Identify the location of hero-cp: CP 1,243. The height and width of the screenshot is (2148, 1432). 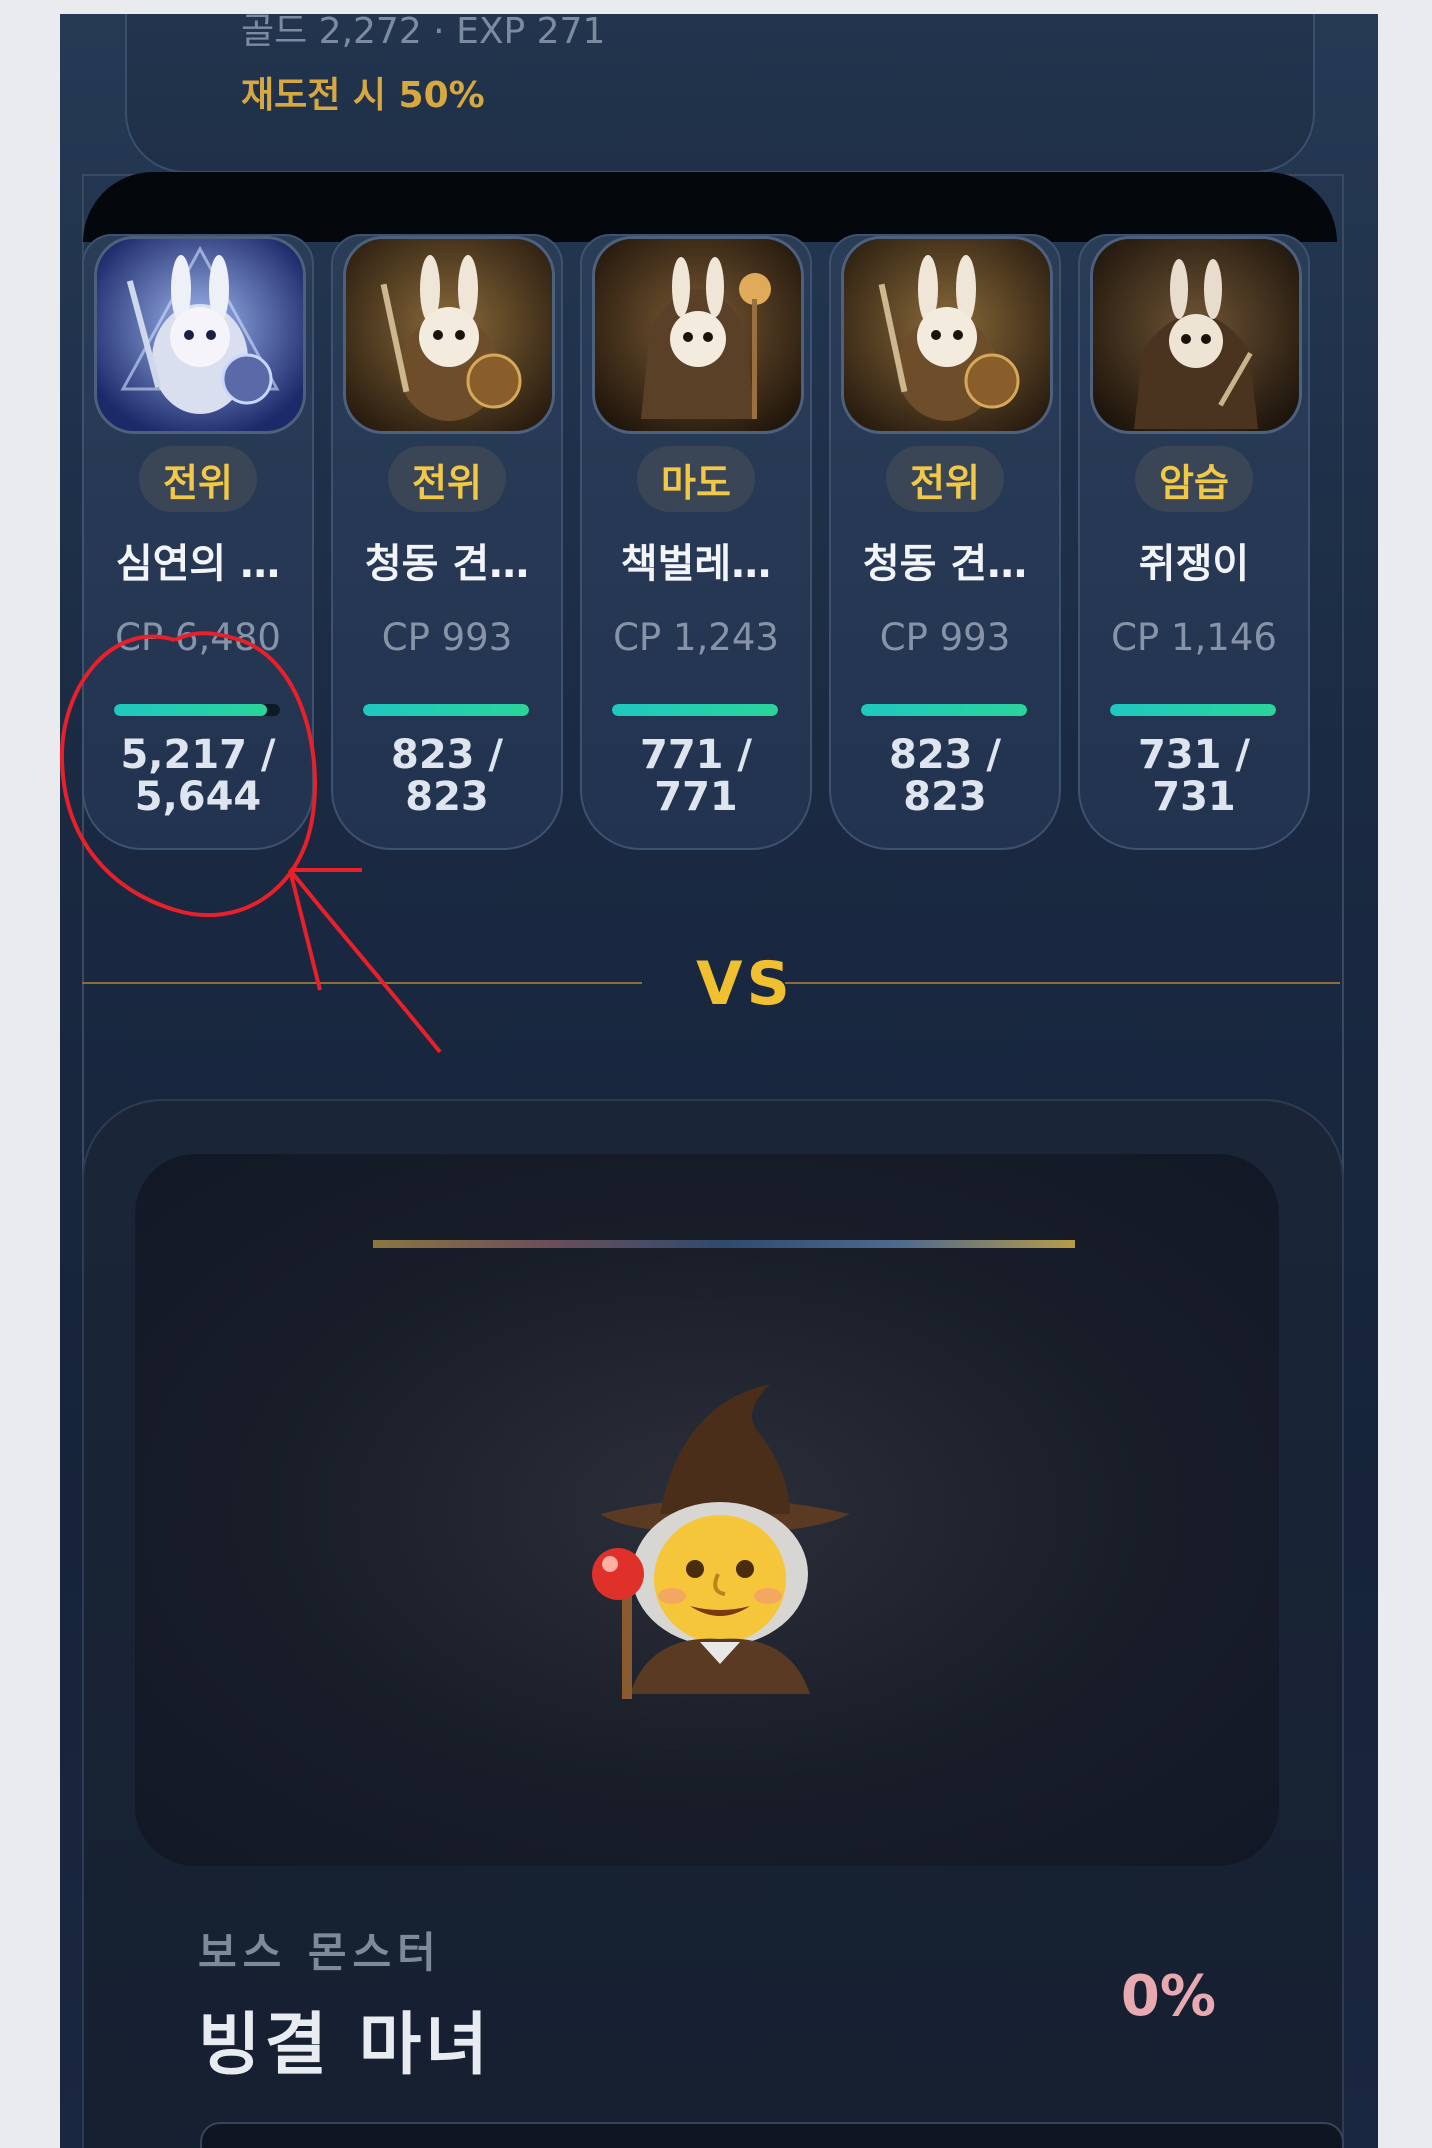
(696, 637).